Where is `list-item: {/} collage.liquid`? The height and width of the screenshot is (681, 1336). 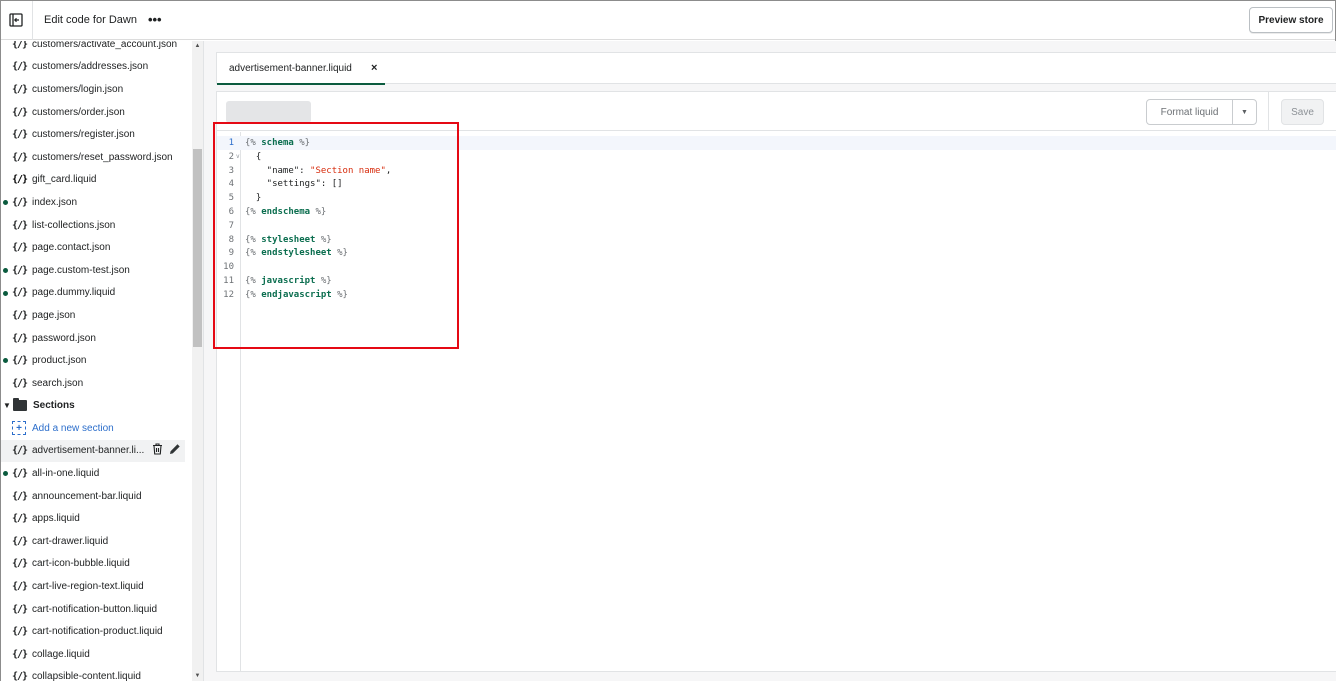
list-item: {/} collage.liquid is located at coordinates (96, 654).